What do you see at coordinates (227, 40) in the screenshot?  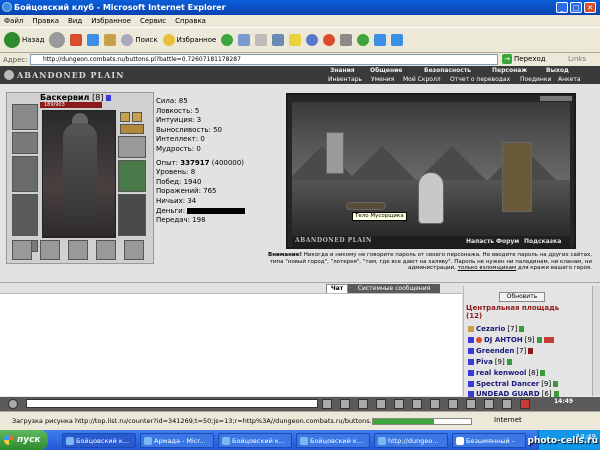 I see `history-icon` at bounding box center [227, 40].